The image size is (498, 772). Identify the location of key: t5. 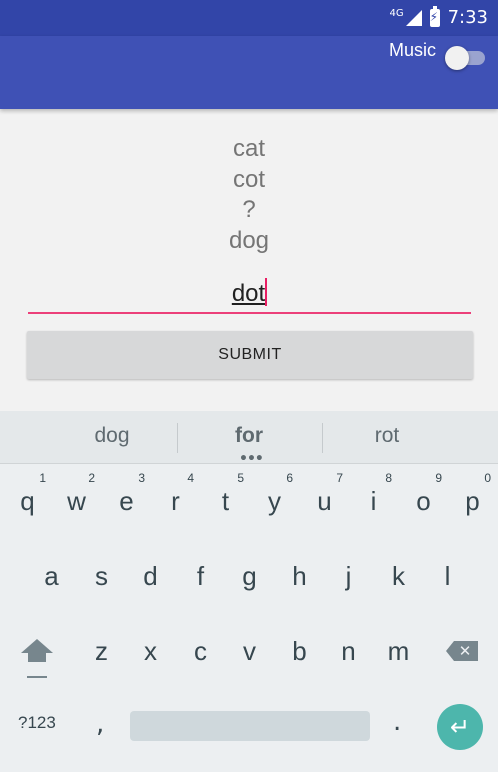
(225, 501).